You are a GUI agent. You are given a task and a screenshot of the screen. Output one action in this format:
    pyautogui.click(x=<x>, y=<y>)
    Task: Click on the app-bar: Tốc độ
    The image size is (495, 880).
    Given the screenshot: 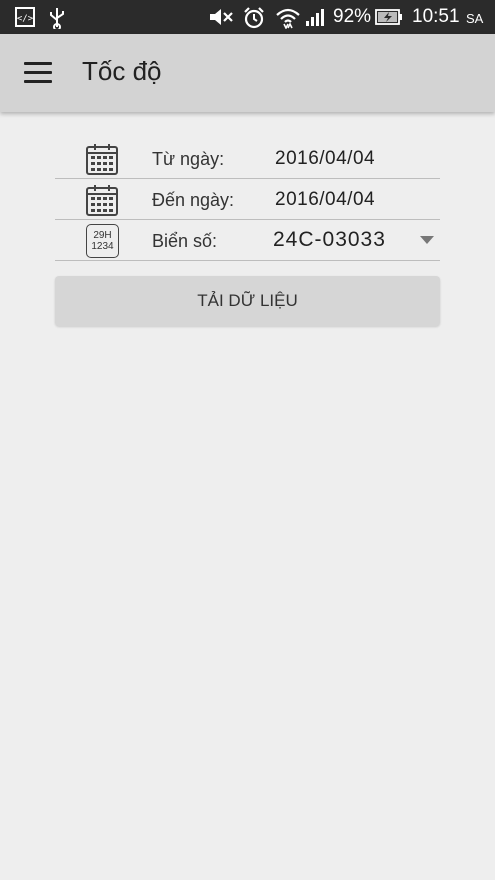 What is the action you would take?
    pyautogui.click(x=247, y=73)
    